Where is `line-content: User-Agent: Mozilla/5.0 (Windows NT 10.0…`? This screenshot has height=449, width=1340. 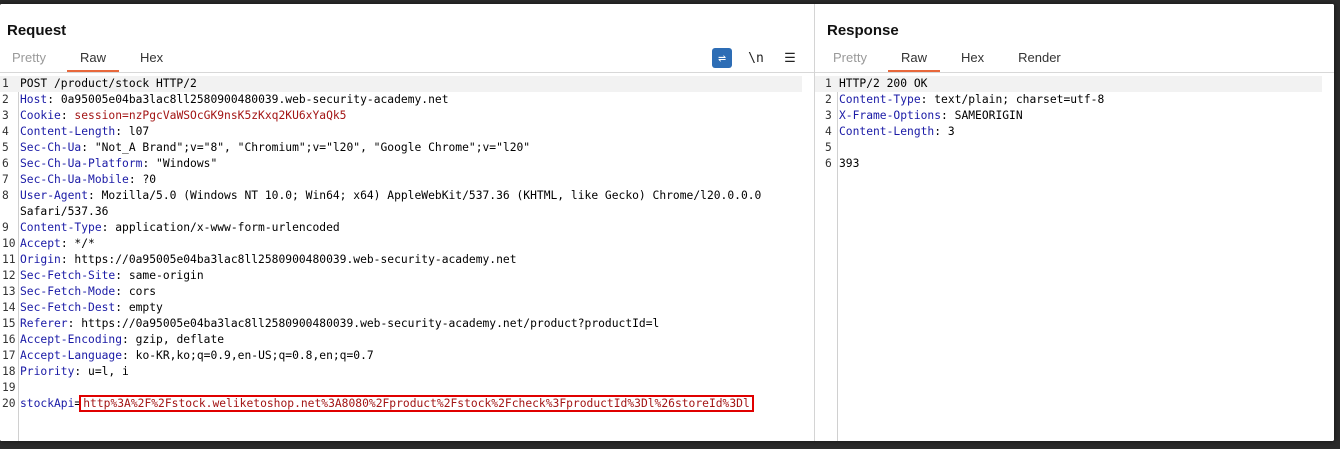 line-content: User-Agent: Mozilla/5.0 (Windows NT 10.0… is located at coordinates (389, 196).